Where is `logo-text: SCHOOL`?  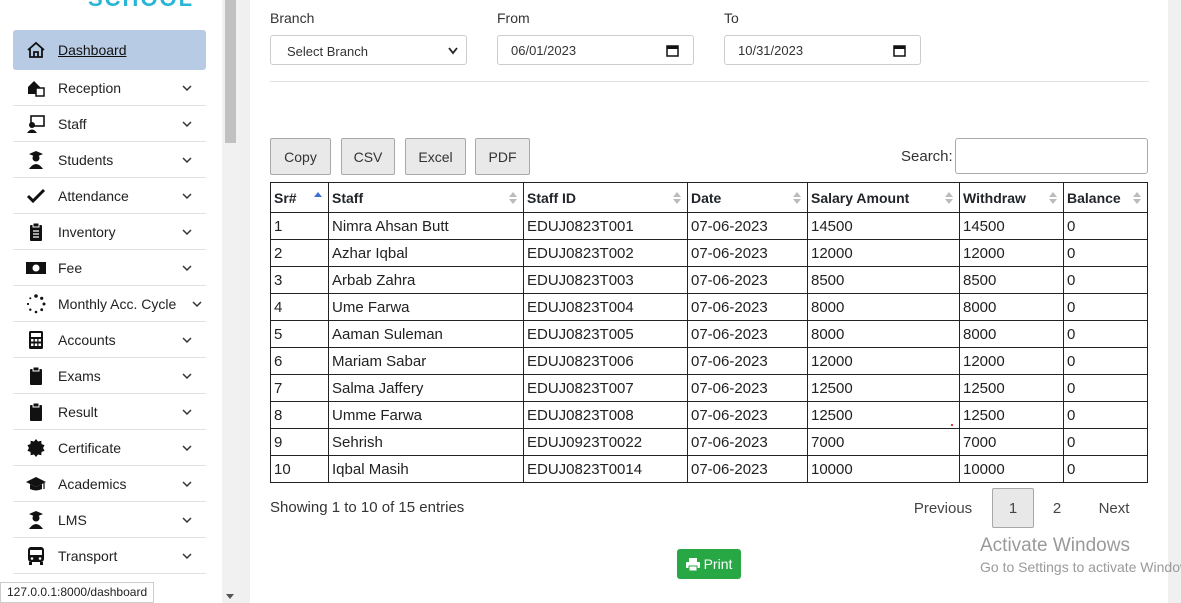 logo-text: SCHOOL is located at coordinates (141, 6).